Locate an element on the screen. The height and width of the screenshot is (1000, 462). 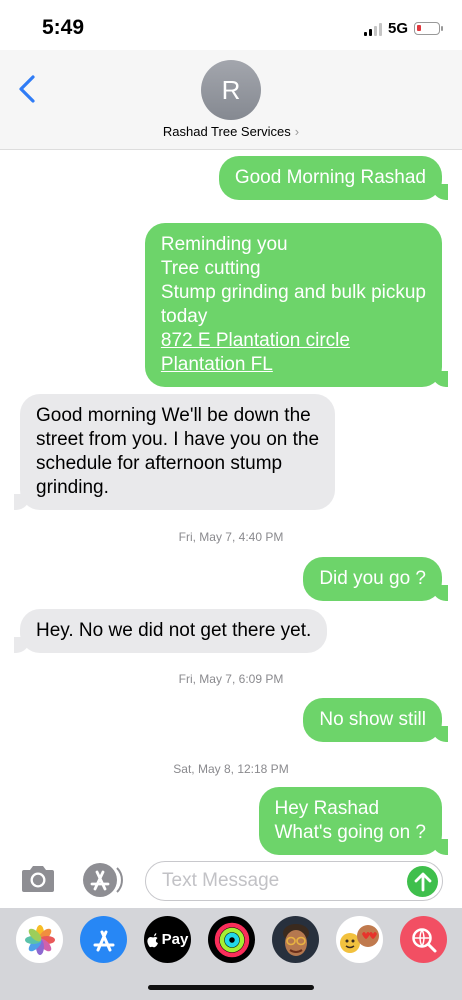
message-line: street from you. I have you on the is located at coordinates (178, 439).